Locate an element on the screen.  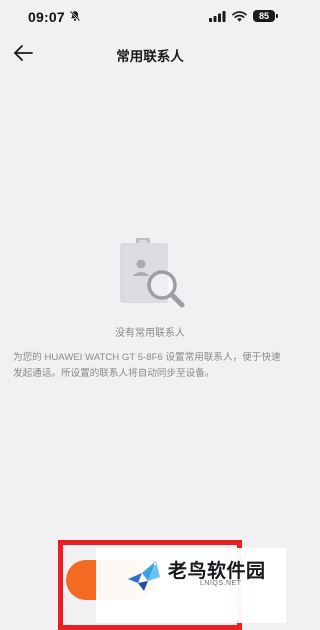
status-indicators: 85 is located at coordinates (243, 16).